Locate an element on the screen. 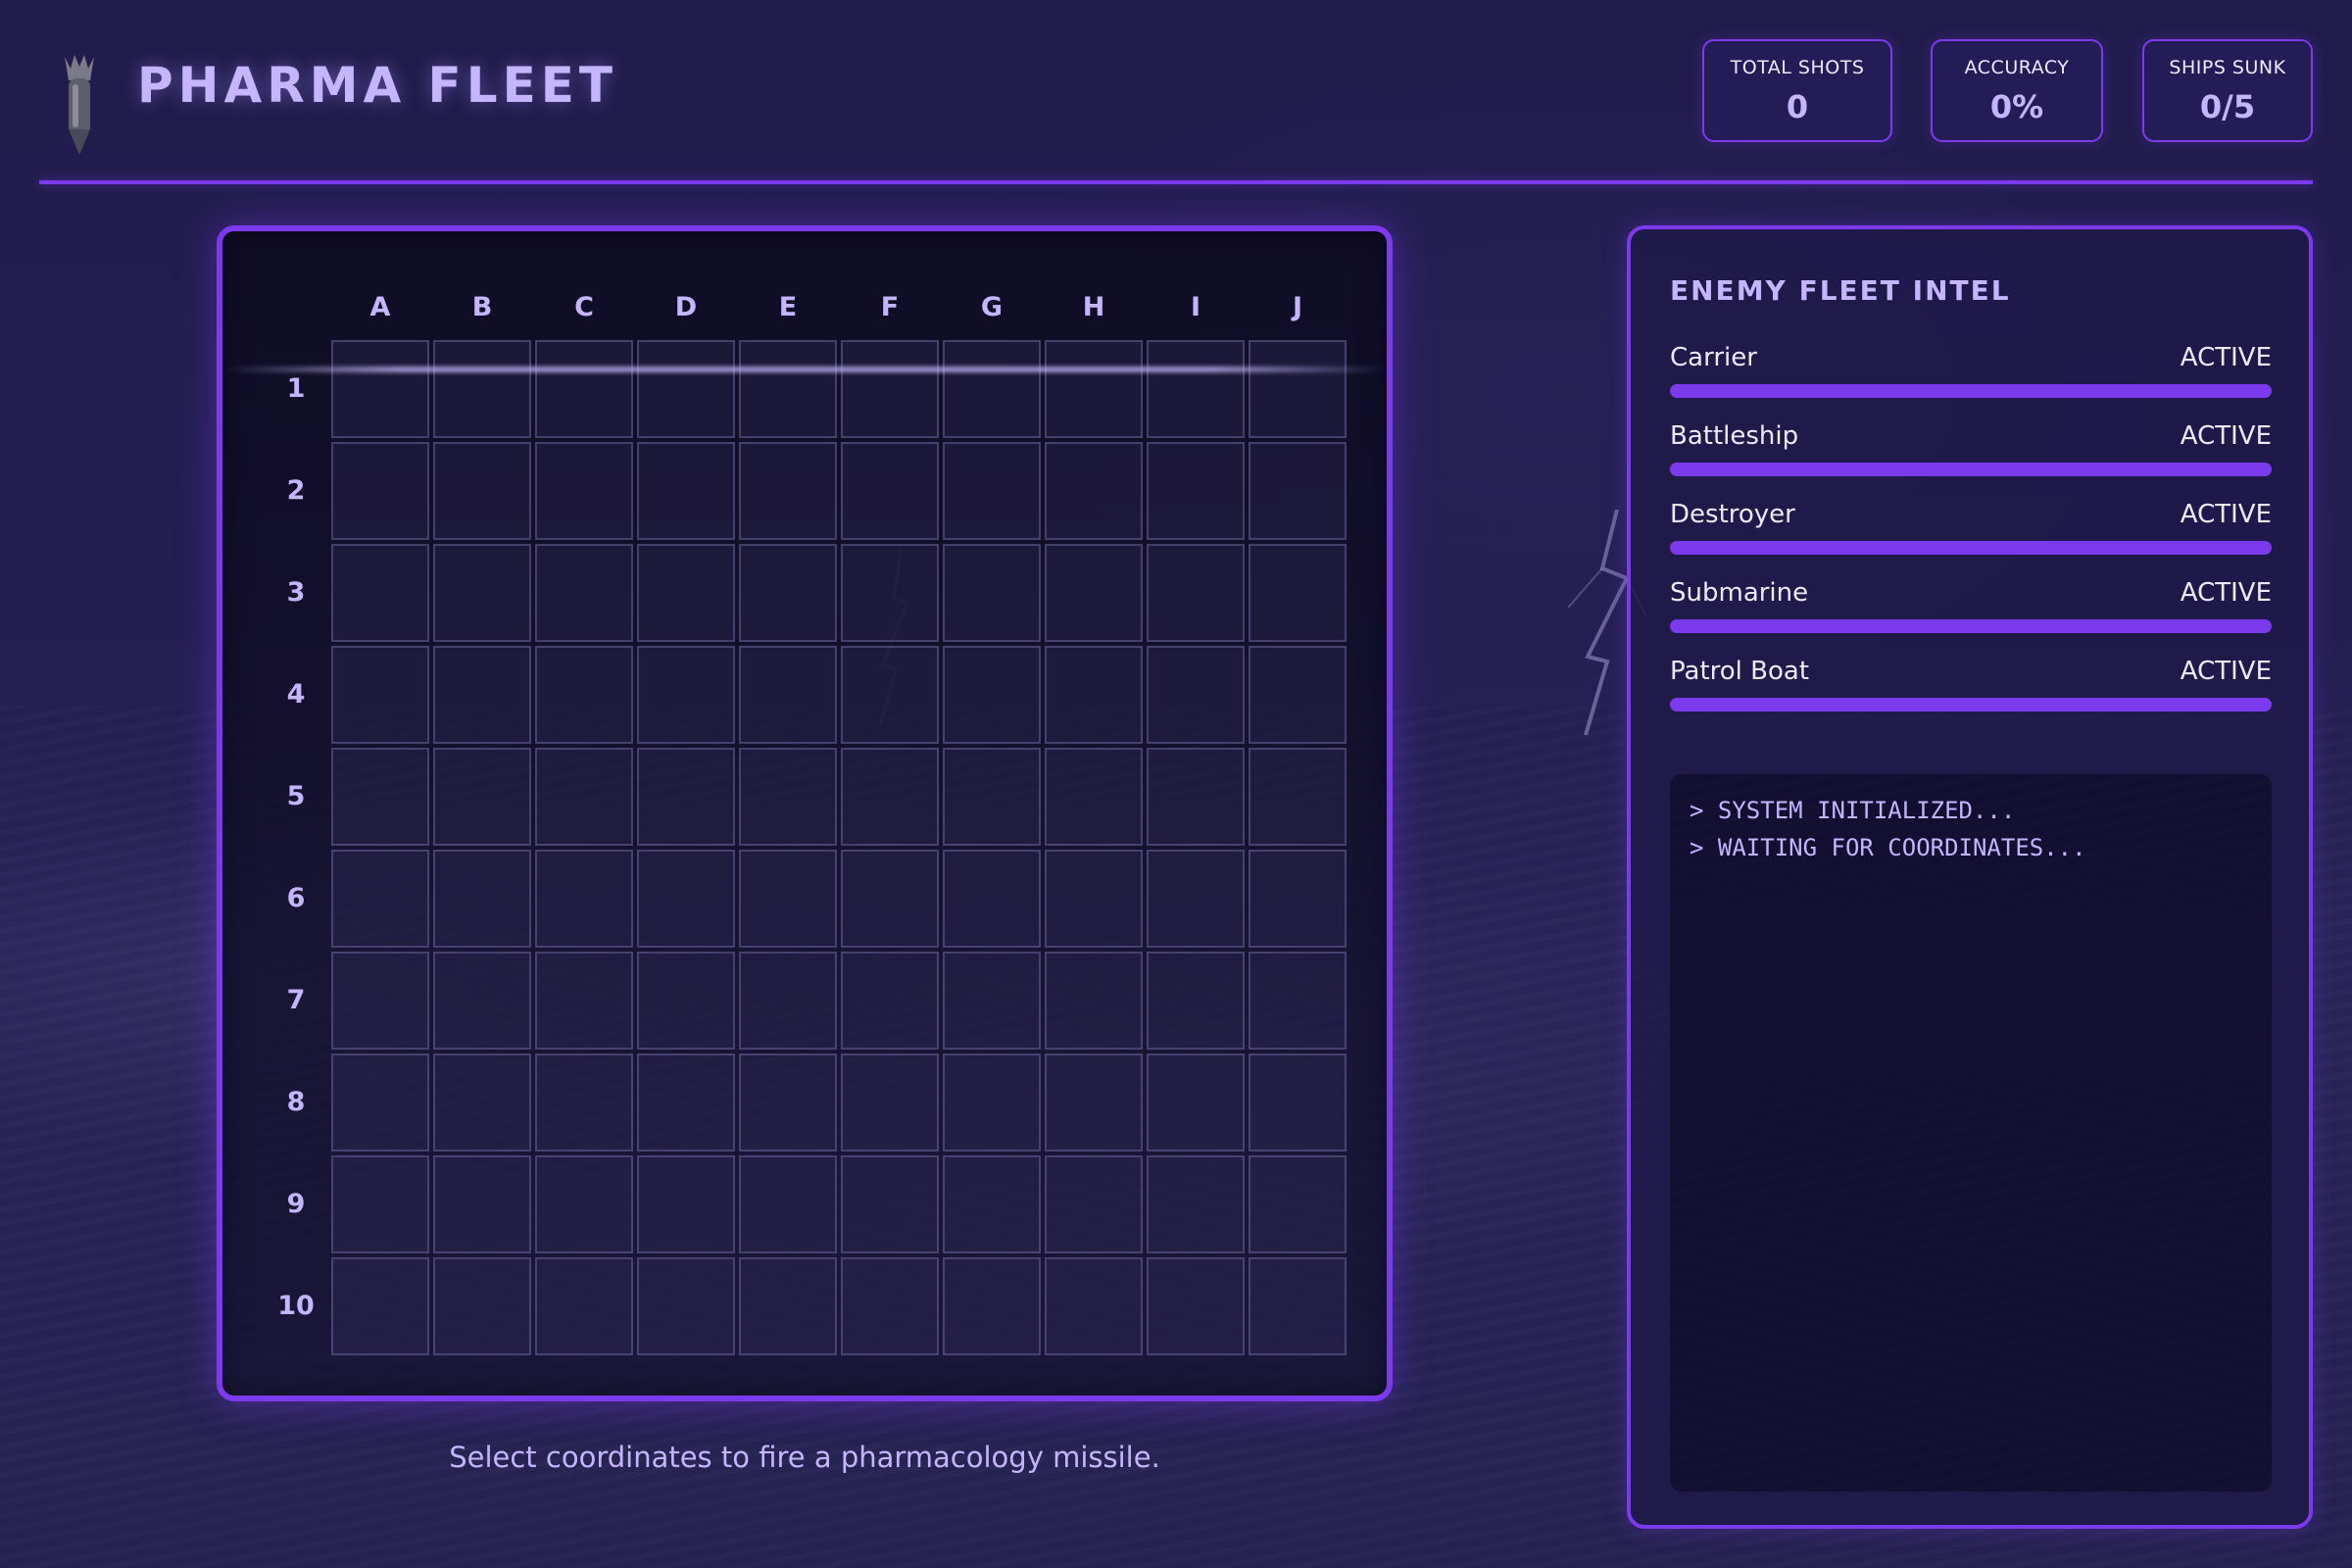  grid-cell-h8 is located at coordinates (1094, 1103).